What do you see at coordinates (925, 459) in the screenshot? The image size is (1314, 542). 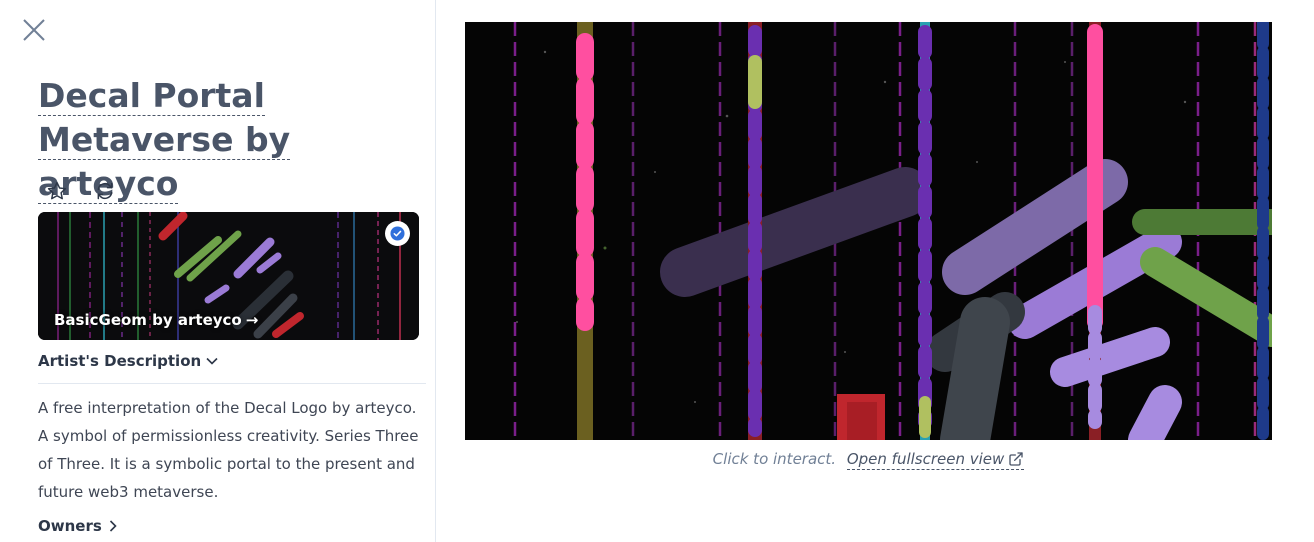 I see `fullscreen-label: Open fullscreen view` at bounding box center [925, 459].